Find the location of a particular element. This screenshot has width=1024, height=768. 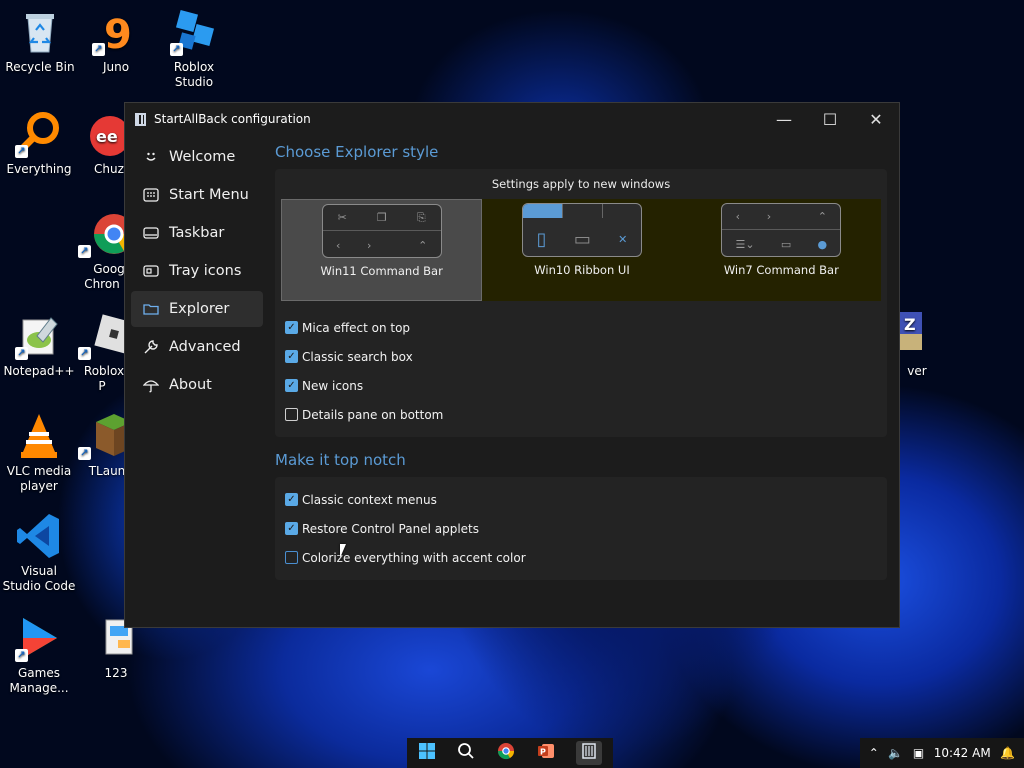

games-manager-icon: ↗ is located at coordinates (39, 638).